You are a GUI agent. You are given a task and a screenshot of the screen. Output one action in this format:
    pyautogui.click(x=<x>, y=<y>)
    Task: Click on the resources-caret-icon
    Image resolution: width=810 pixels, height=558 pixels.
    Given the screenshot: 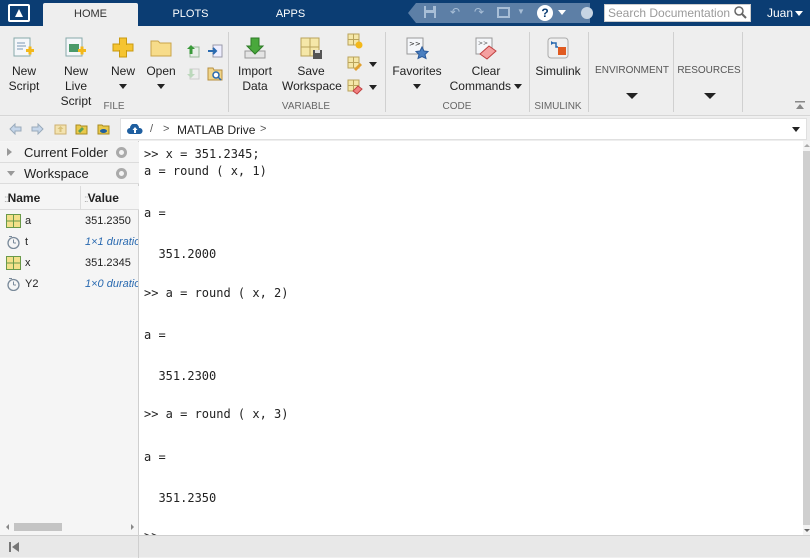 What is the action you would take?
    pyautogui.click(x=710, y=96)
    